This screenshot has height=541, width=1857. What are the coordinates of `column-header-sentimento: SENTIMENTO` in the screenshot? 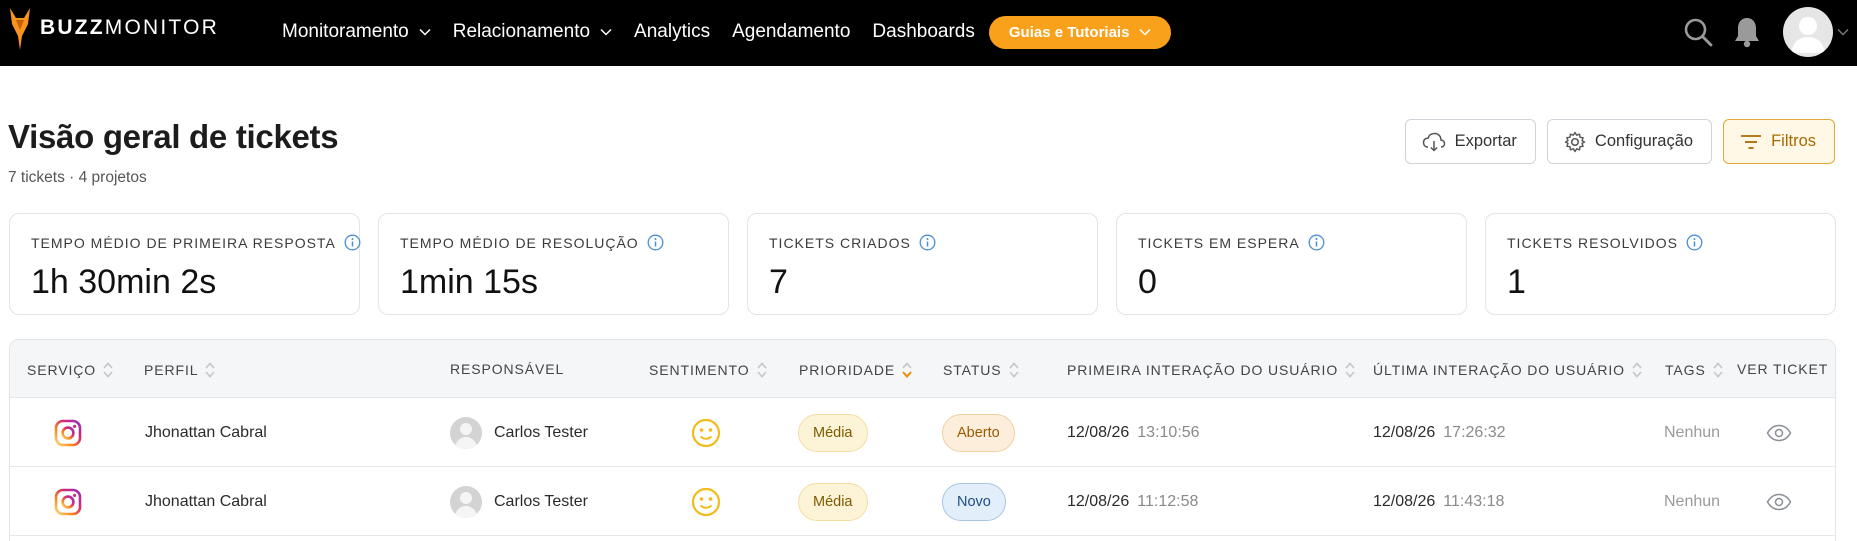 It's located at (708, 370).